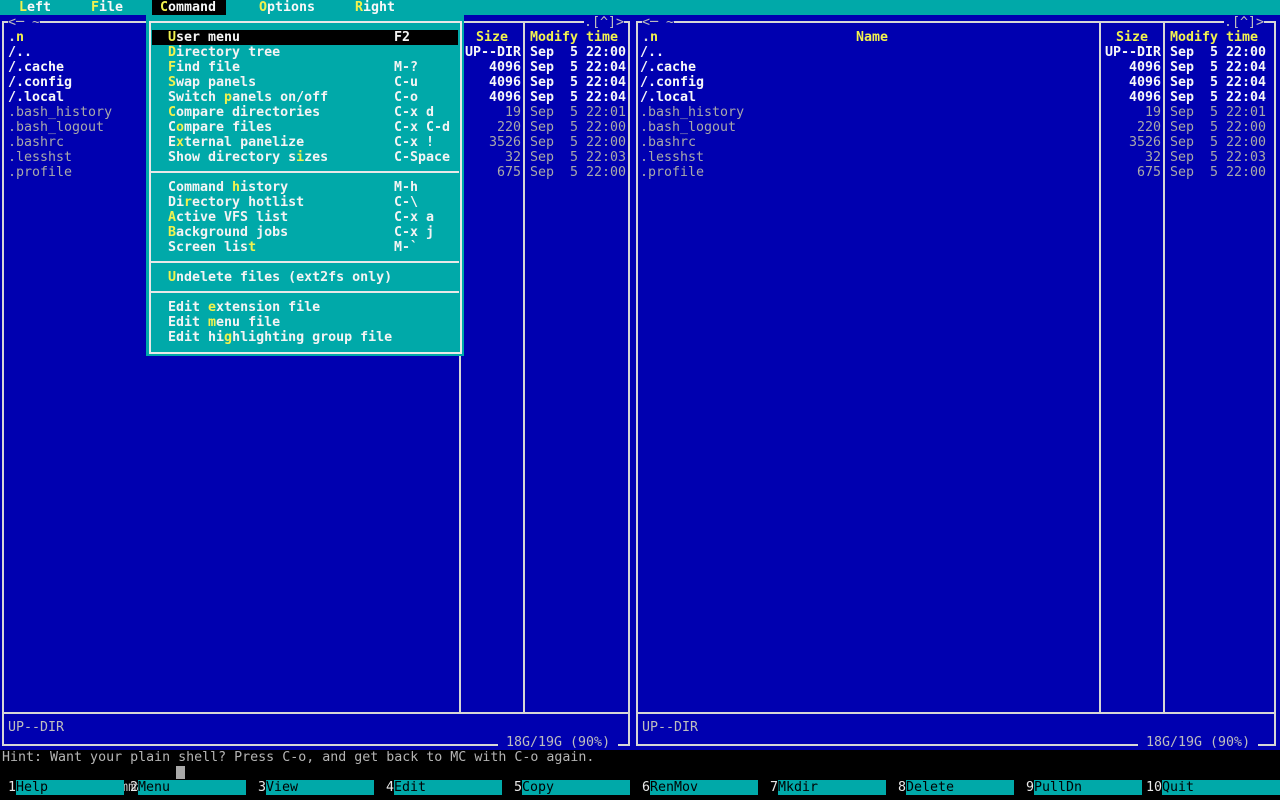 Image resolution: width=1280 pixels, height=800 pixels. What do you see at coordinates (320, 787) in the screenshot?
I see `fkey-view-button: View` at bounding box center [320, 787].